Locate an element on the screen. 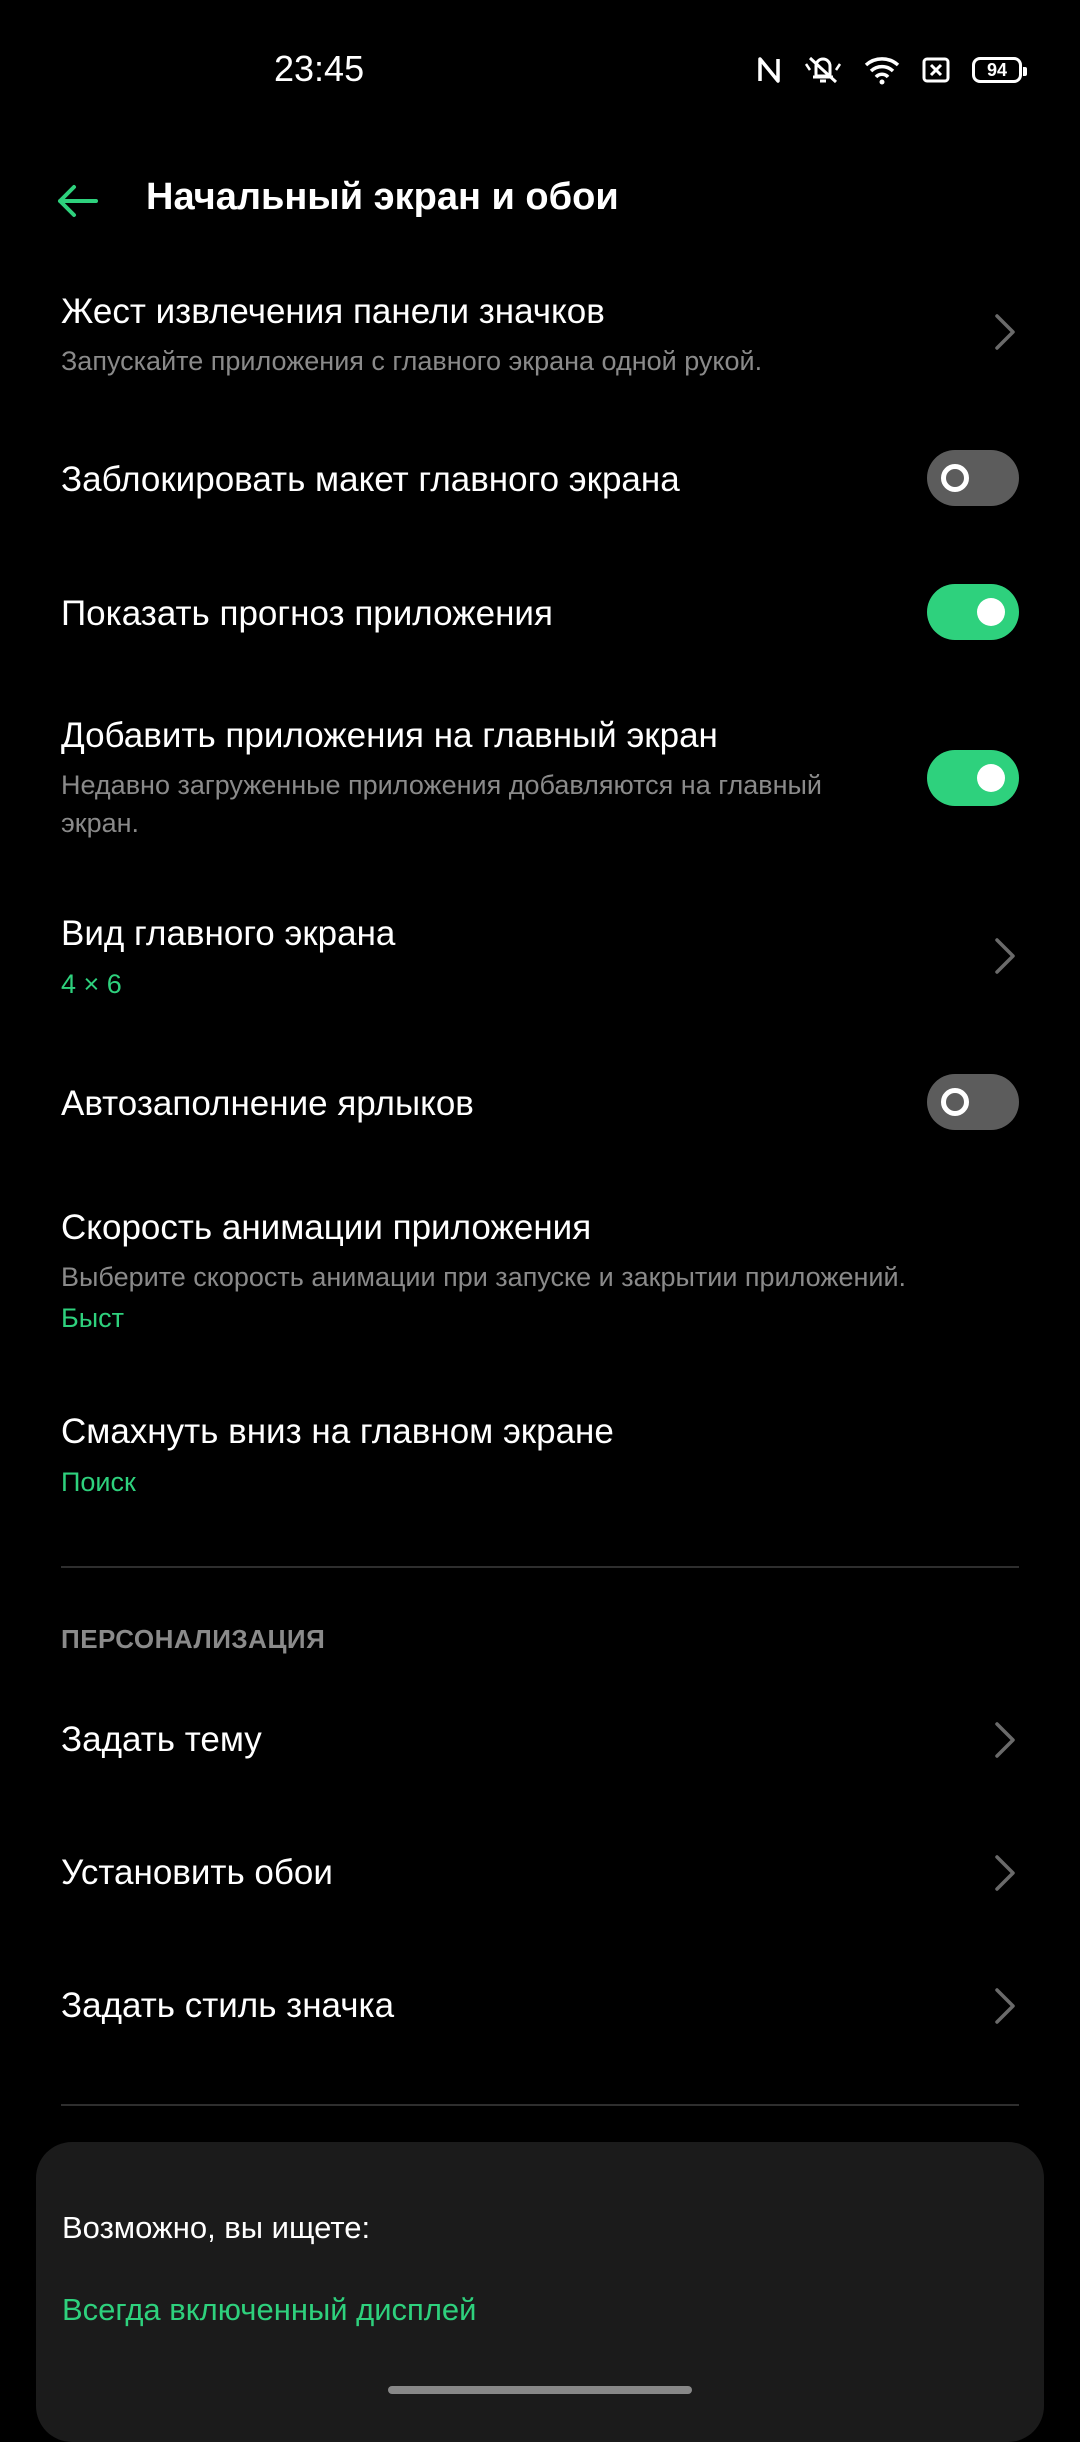 This screenshot has width=1080, height=2442. setting-home-layout: Вид главного экрана 4 × 6 is located at coordinates (540, 957).